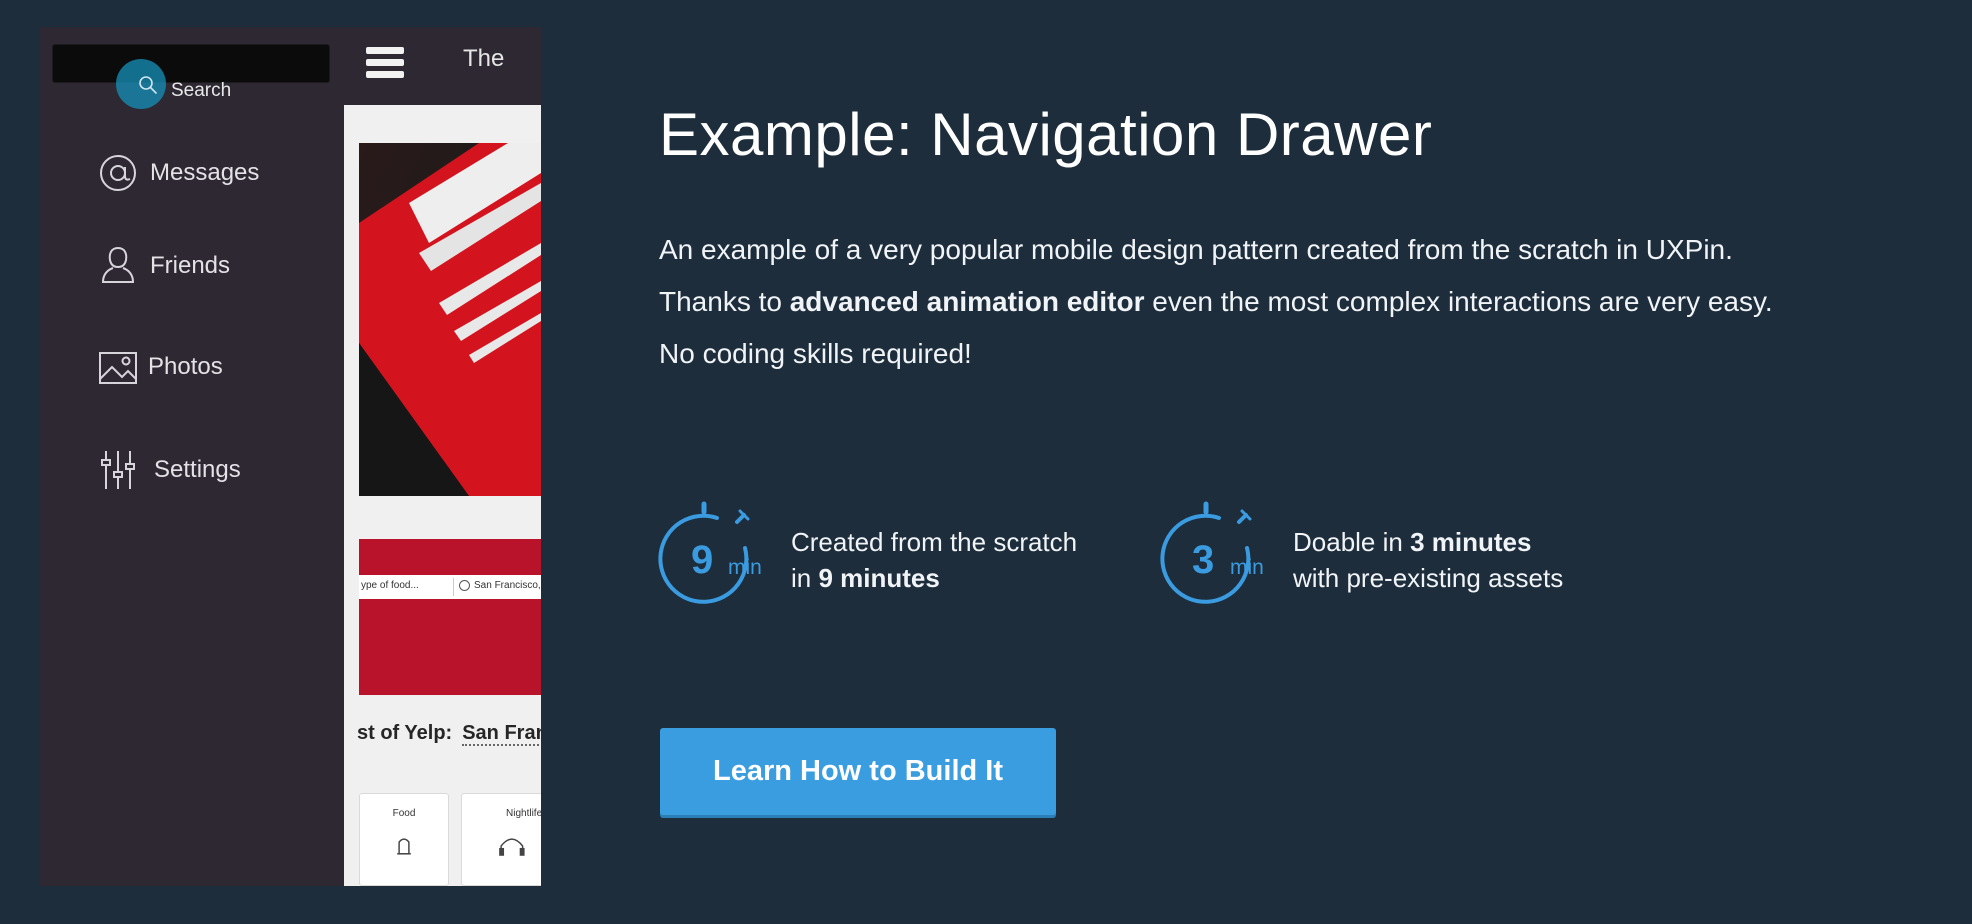  I want to click on text-run-bold: 3 minutes, so click(1471, 542).